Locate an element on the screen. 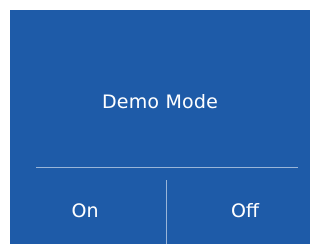 Image resolution: width=320 pixels, height=244 pixels. vertical-divider is located at coordinates (166, 212).